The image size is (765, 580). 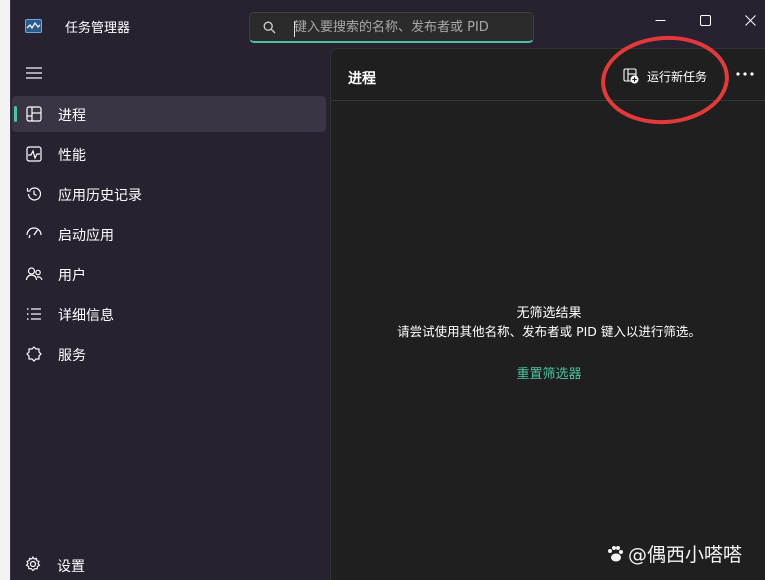 I want to click on more-options-icon, so click(x=745, y=74).